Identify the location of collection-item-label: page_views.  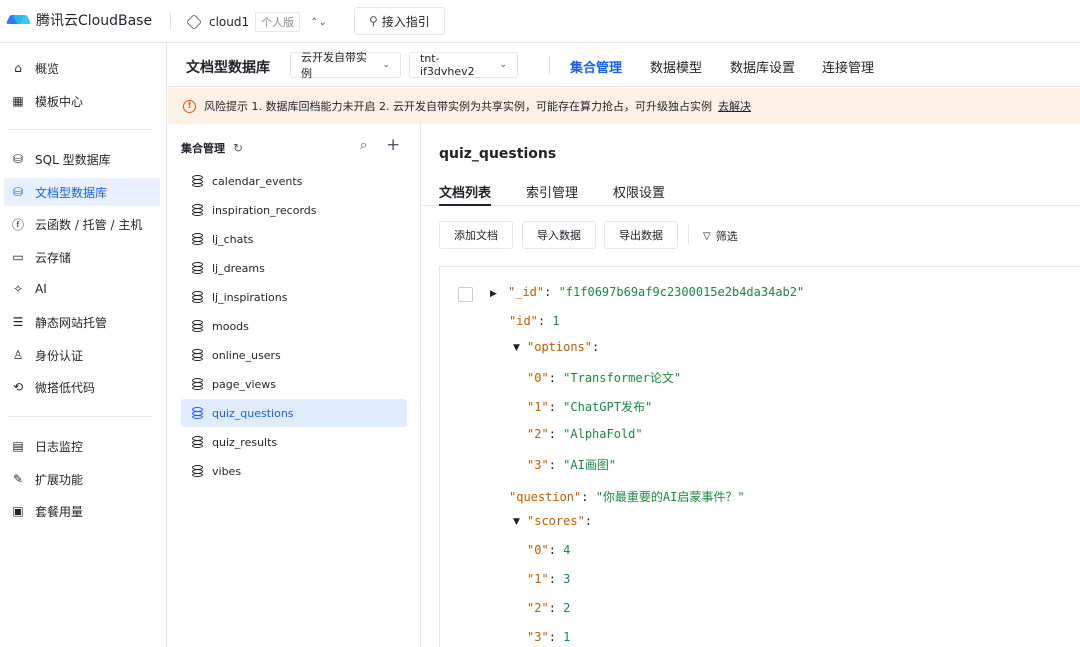
(244, 384).